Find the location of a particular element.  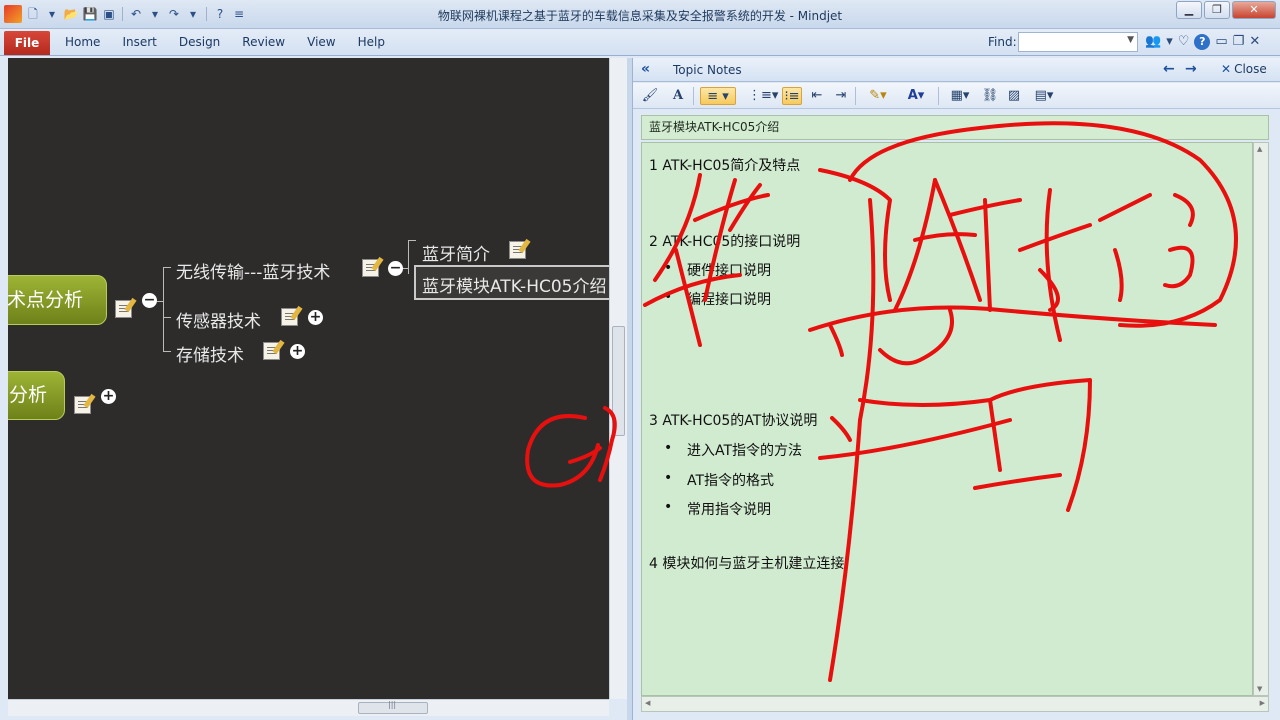

heart-icon: ♡ is located at coordinates (1184, 42).